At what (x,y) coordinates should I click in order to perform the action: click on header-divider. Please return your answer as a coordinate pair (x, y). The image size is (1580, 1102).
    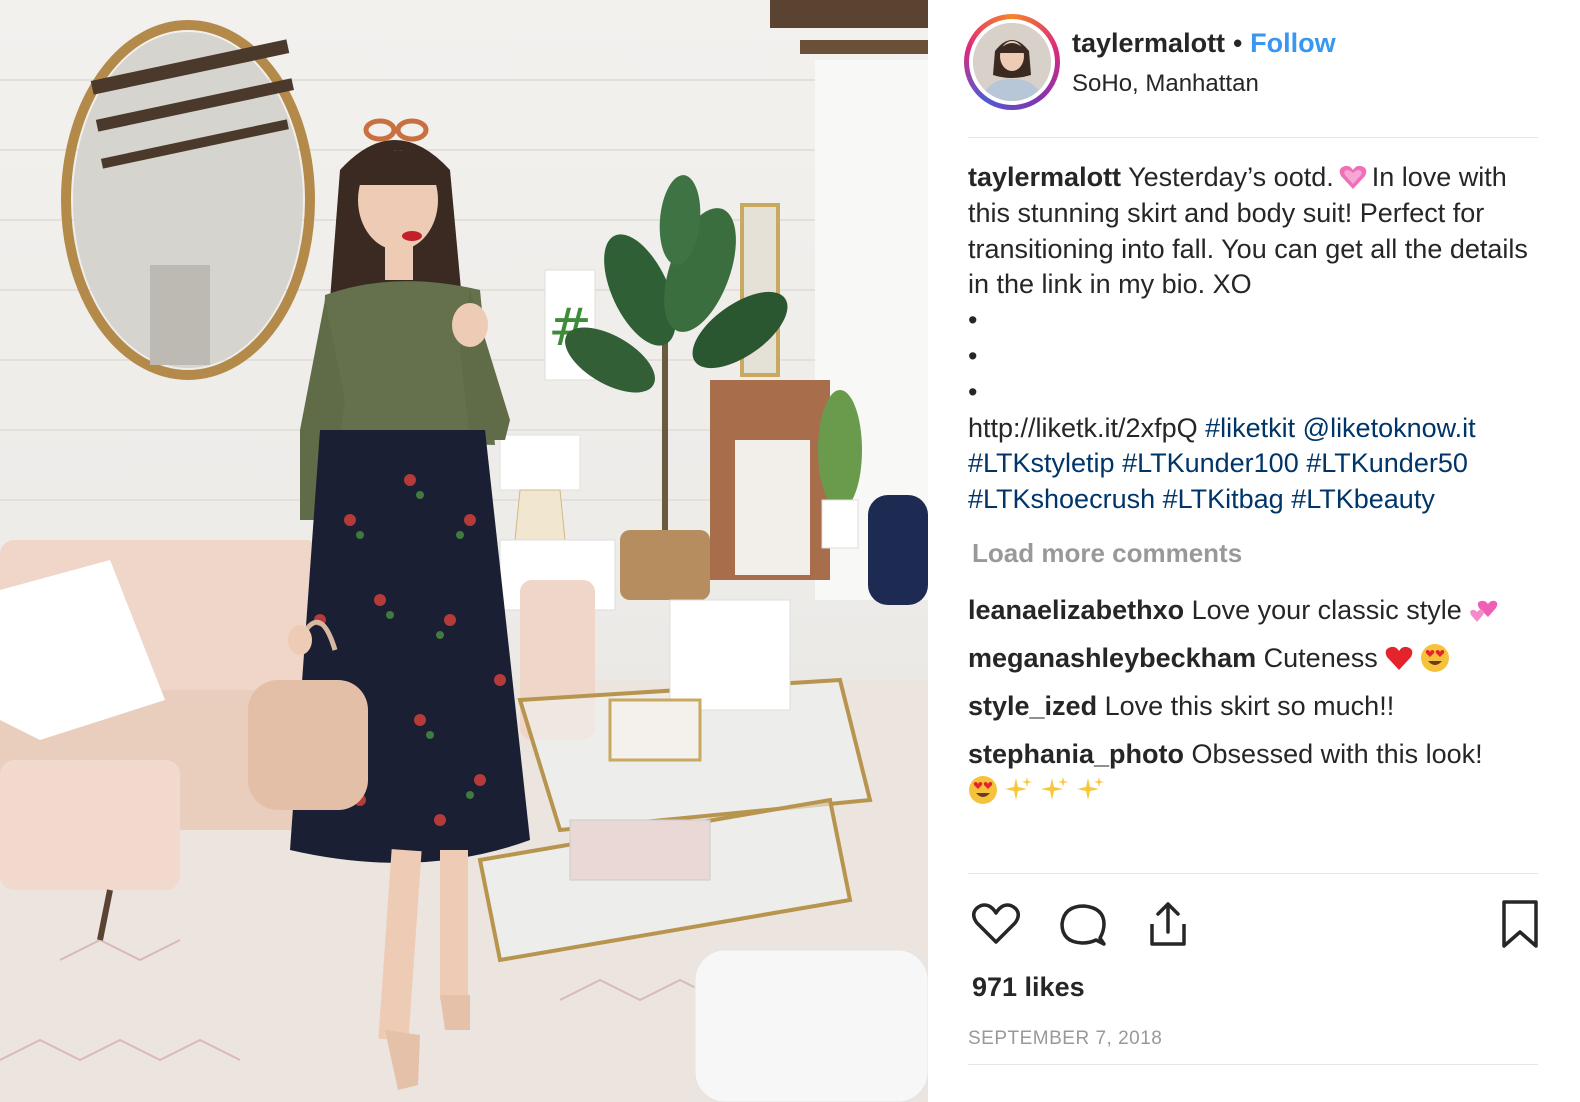
    Looking at the image, I should click on (1253, 137).